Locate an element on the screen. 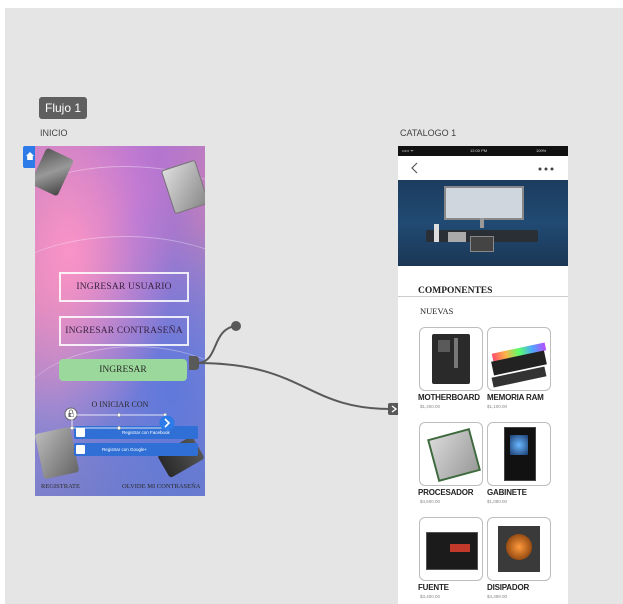 The height and width of the screenshot is (604, 623). more-options-icon is located at coordinates (546, 169).